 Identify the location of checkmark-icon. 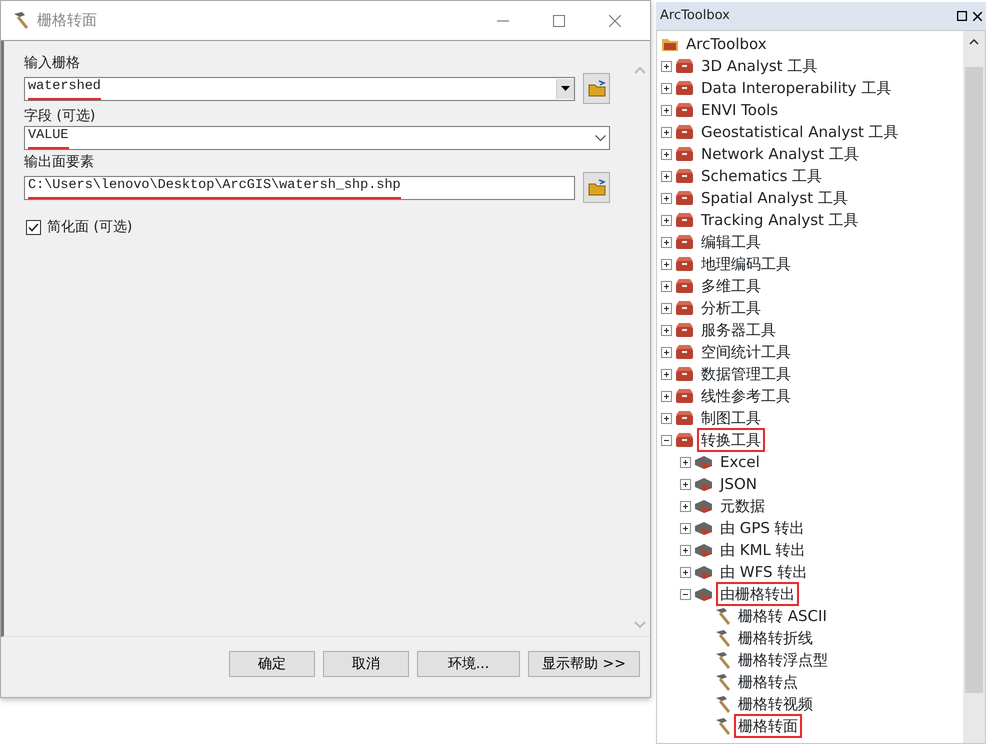
(33, 227).